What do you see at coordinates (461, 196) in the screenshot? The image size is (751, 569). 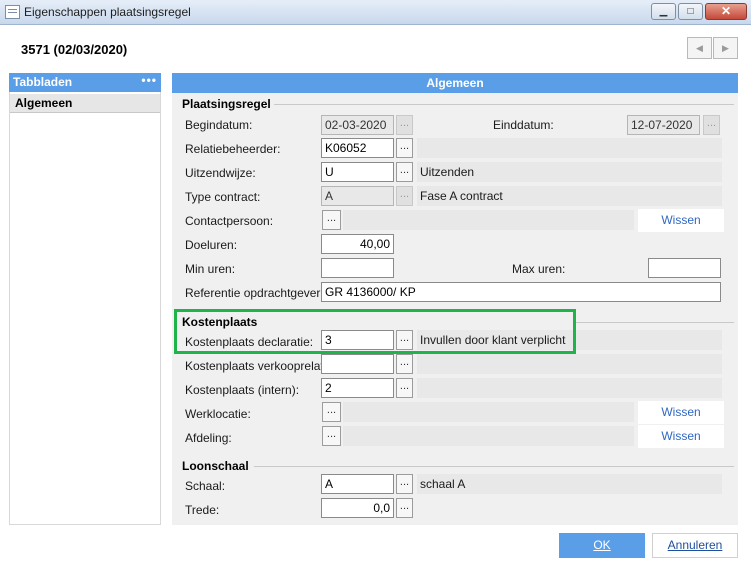 I see `type-contract-description: Fase A contract` at bounding box center [461, 196].